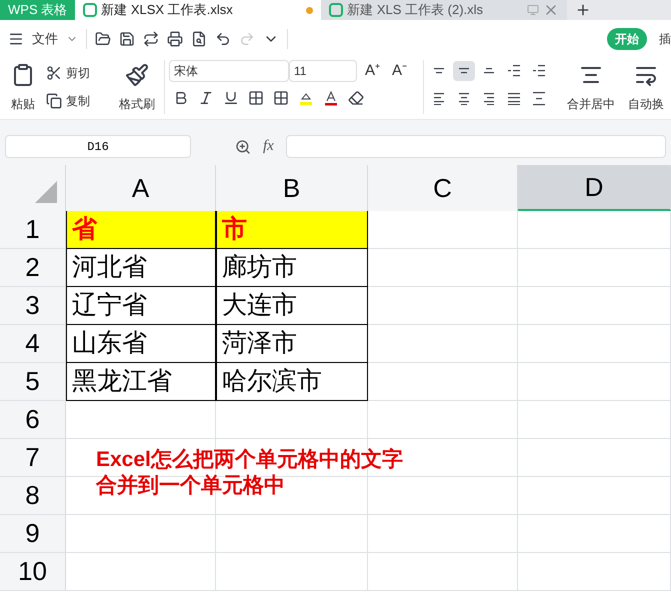  What do you see at coordinates (198, 10) in the screenshot?
I see `document-tab: 新建 XLSX 工作表.xlsx` at bounding box center [198, 10].